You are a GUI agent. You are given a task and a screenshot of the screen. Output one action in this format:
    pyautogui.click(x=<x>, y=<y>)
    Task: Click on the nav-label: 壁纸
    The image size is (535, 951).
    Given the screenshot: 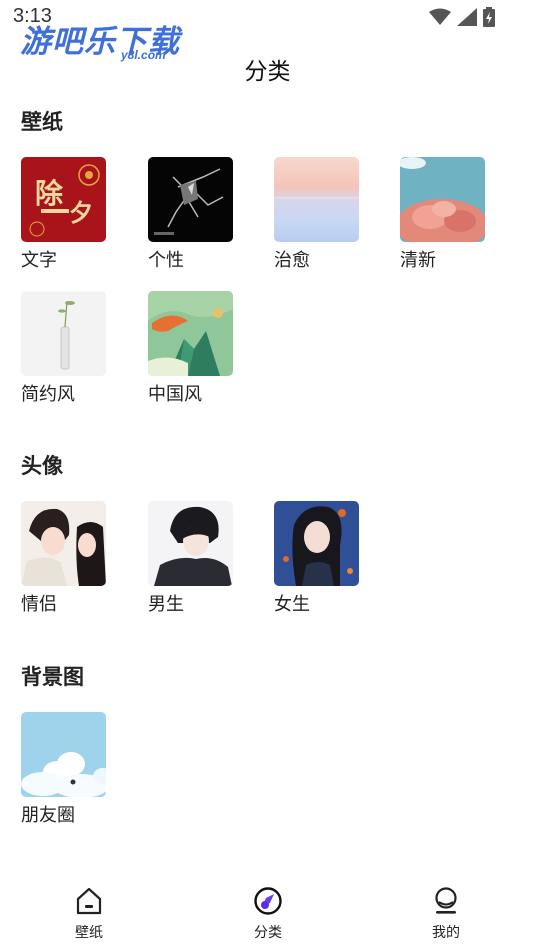 What is the action you would take?
    pyautogui.click(x=89, y=933)
    